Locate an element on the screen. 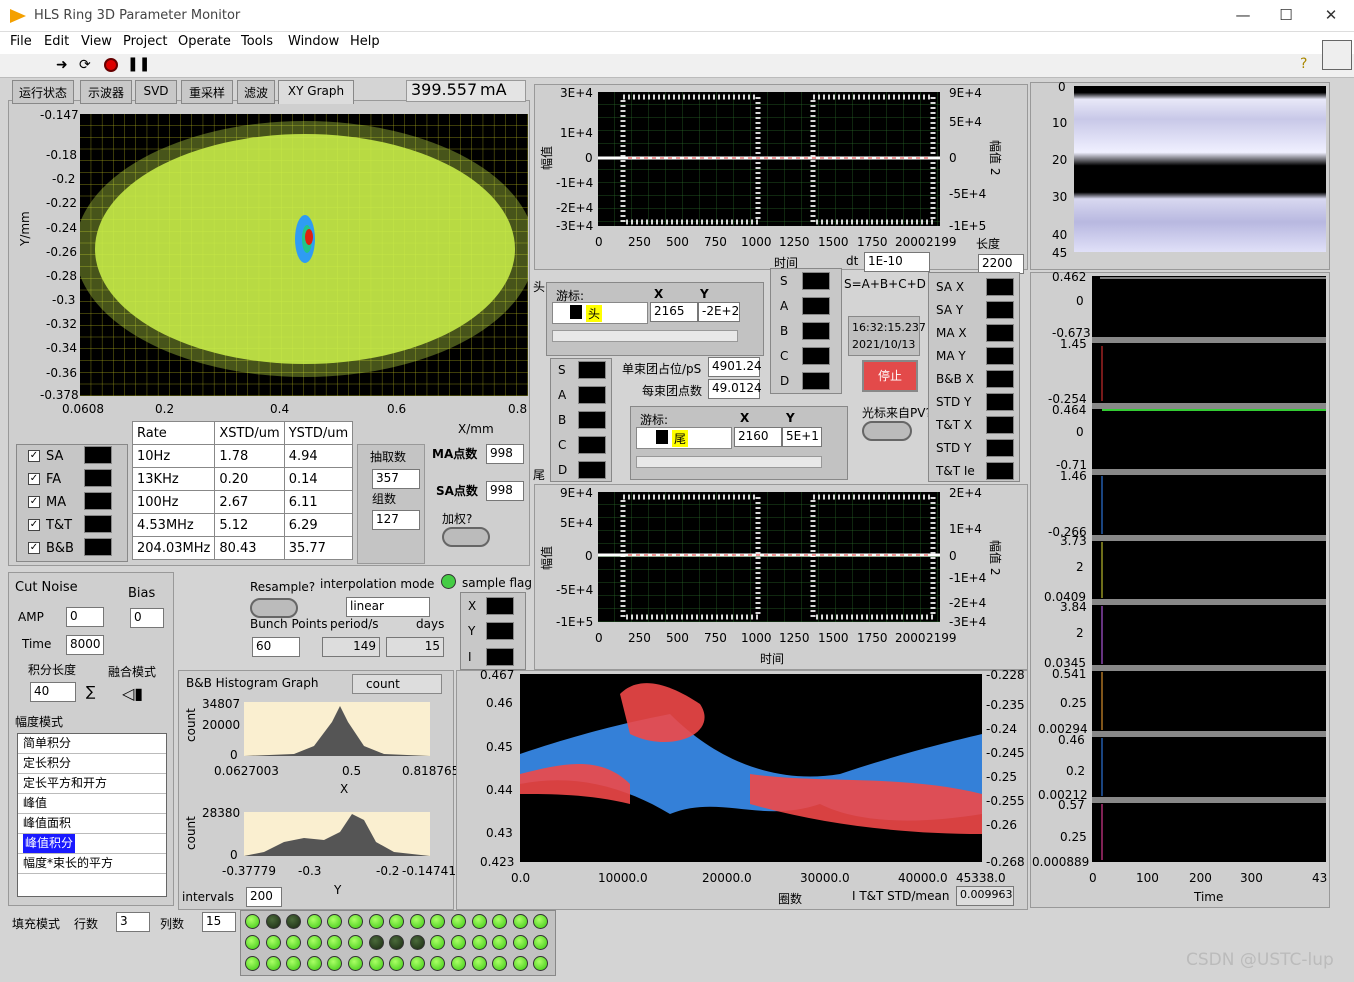  bb-checkbox: ✓ is located at coordinates (34, 548).